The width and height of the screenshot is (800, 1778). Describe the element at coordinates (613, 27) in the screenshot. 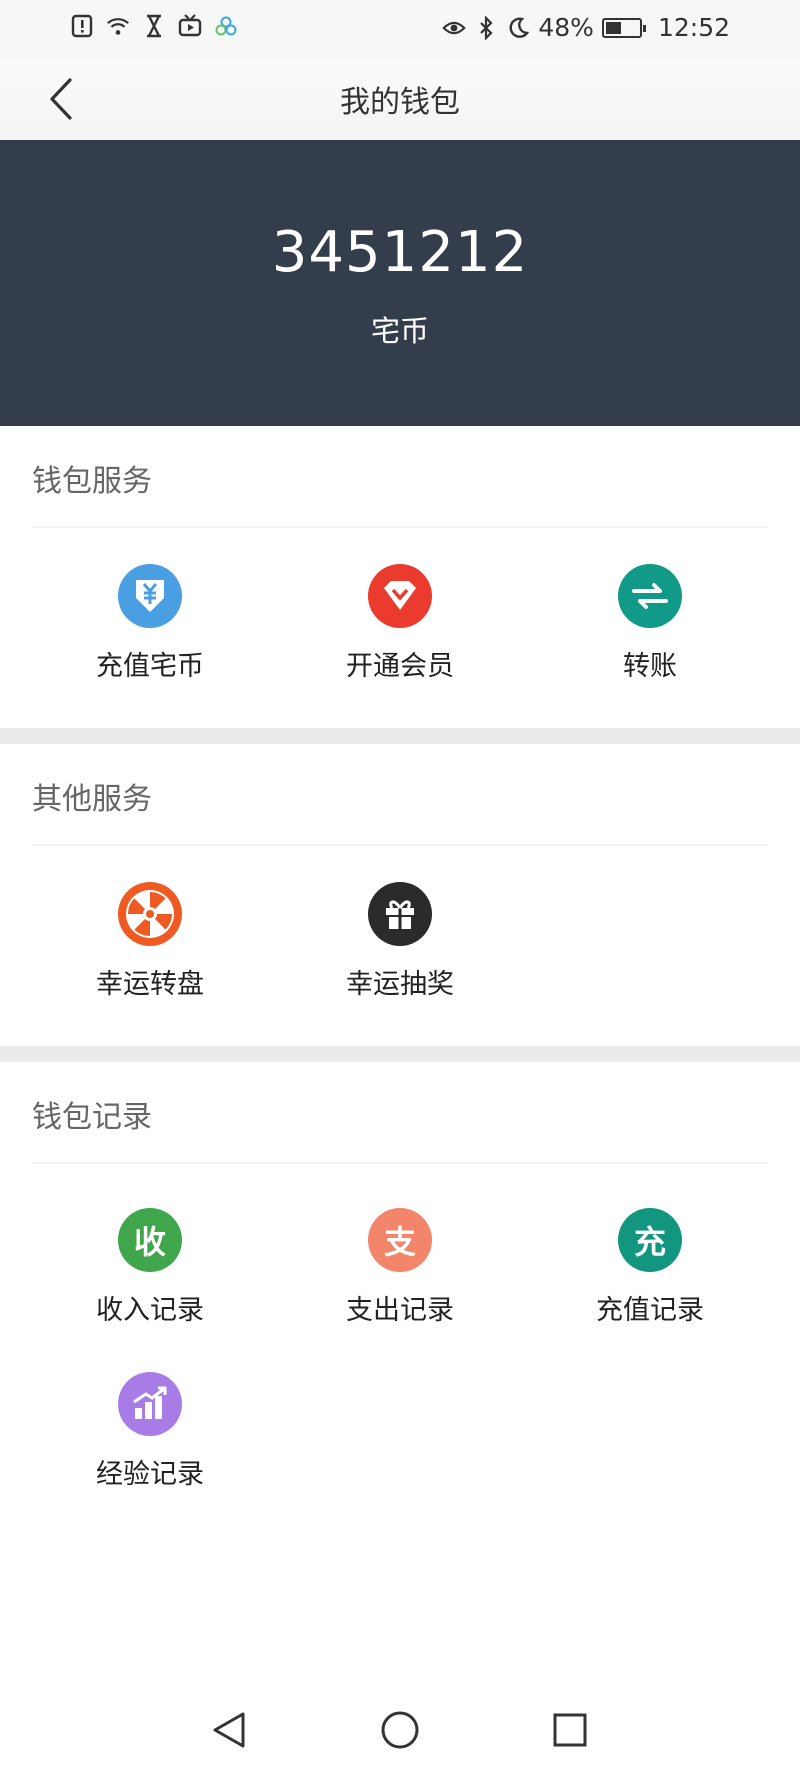

I see `battery-fill` at that location.